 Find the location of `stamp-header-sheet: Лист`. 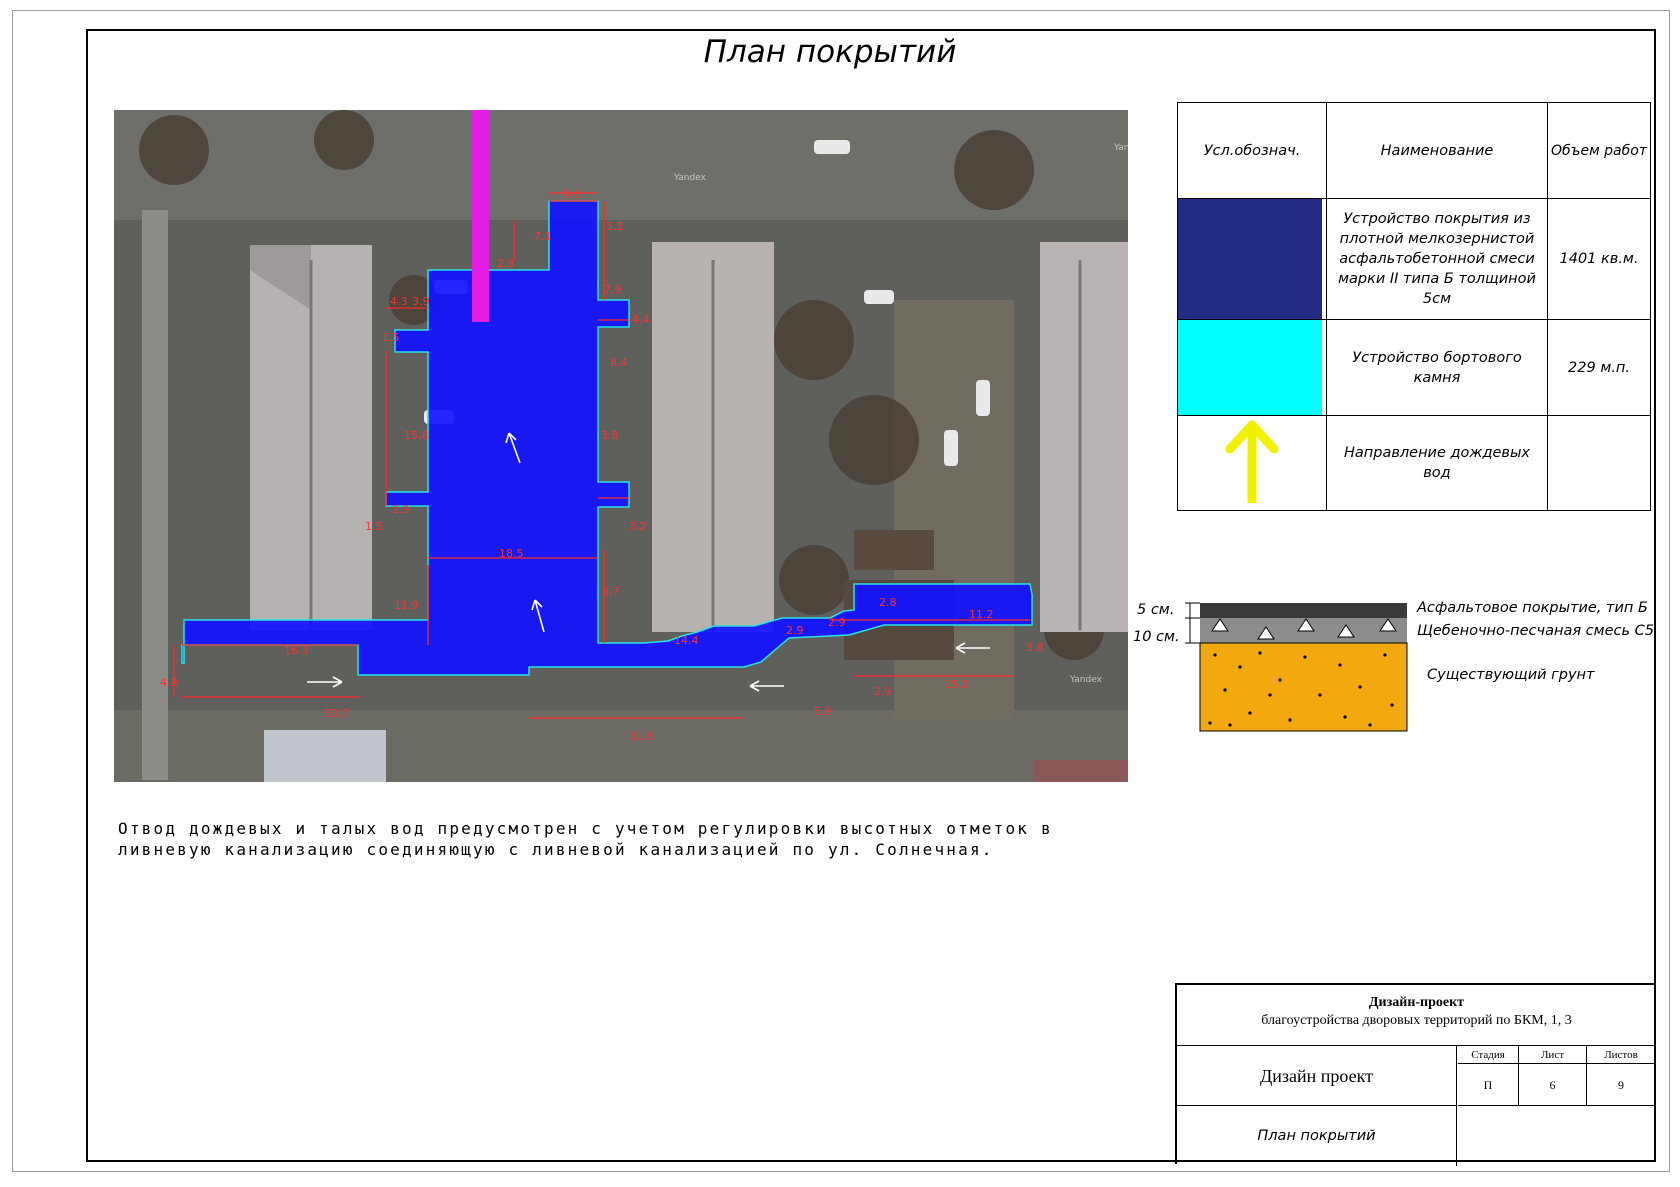

stamp-header-sheet: Лист is located at coordinates (1553, 1055).